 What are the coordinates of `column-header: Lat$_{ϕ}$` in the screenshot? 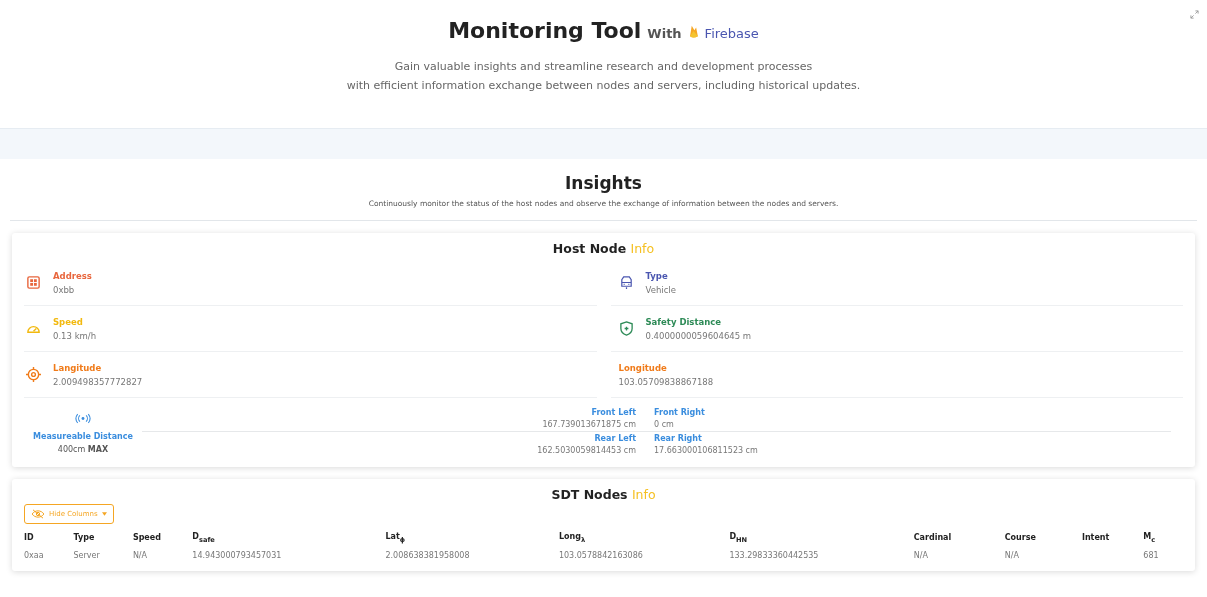 It's located at (472, 538).